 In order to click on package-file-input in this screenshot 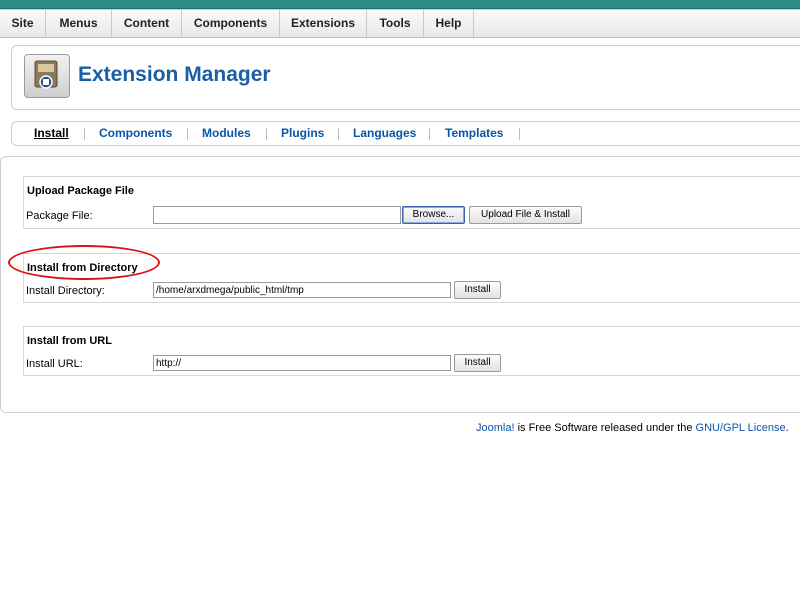, I will do `click(277, 215)`.